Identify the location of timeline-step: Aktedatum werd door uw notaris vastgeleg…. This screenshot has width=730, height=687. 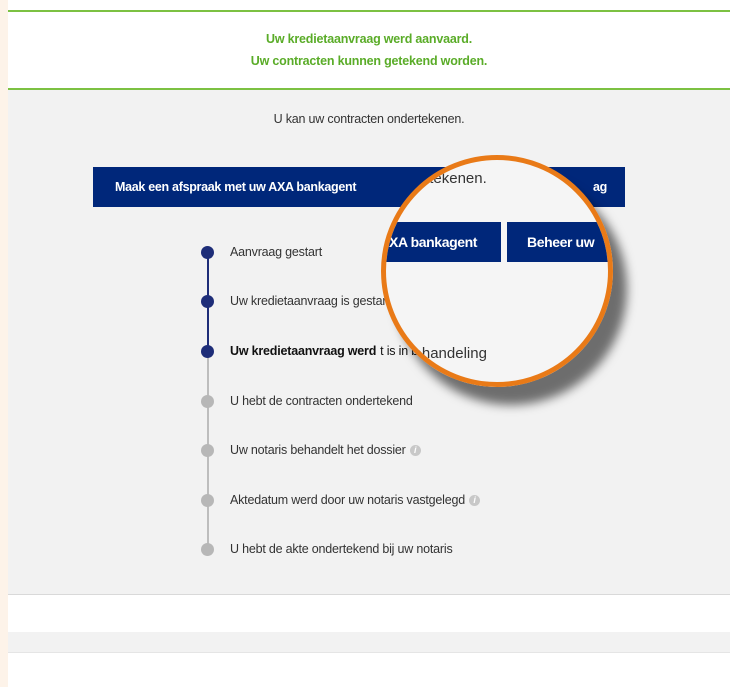
(340, 500).